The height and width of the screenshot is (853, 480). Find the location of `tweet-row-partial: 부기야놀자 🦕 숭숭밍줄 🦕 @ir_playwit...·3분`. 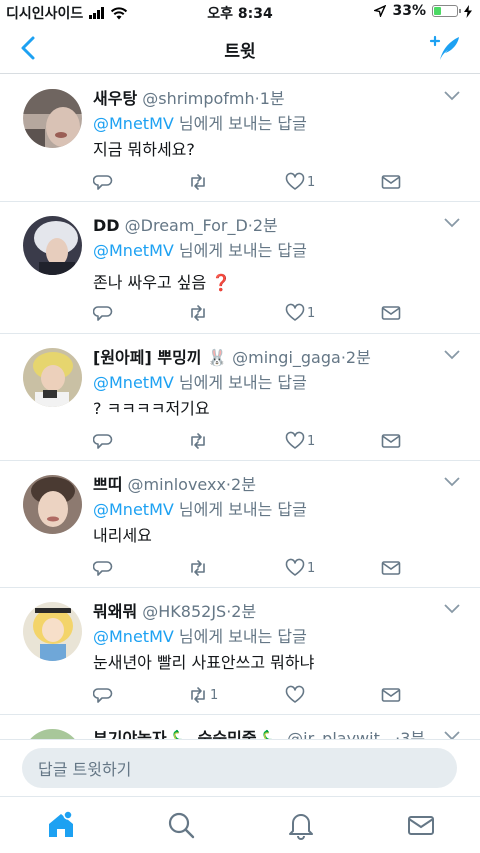

tweet-row-partial: 부기야놀자 🦕 숭숭밍줄 🦕 @ir_playwit...·3분 is located at coordinates (240, 727).